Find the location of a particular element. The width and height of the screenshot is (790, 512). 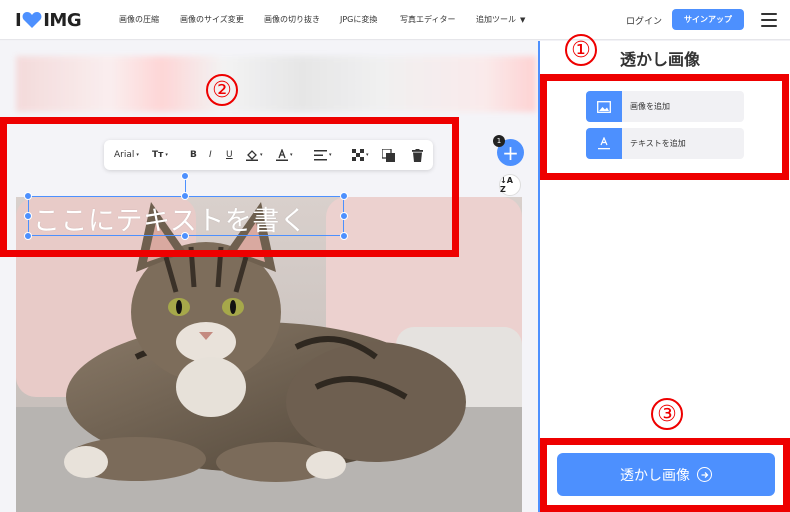

nav-convert-to-jpg: JPGに変換 is located at coordinates (358, 19).